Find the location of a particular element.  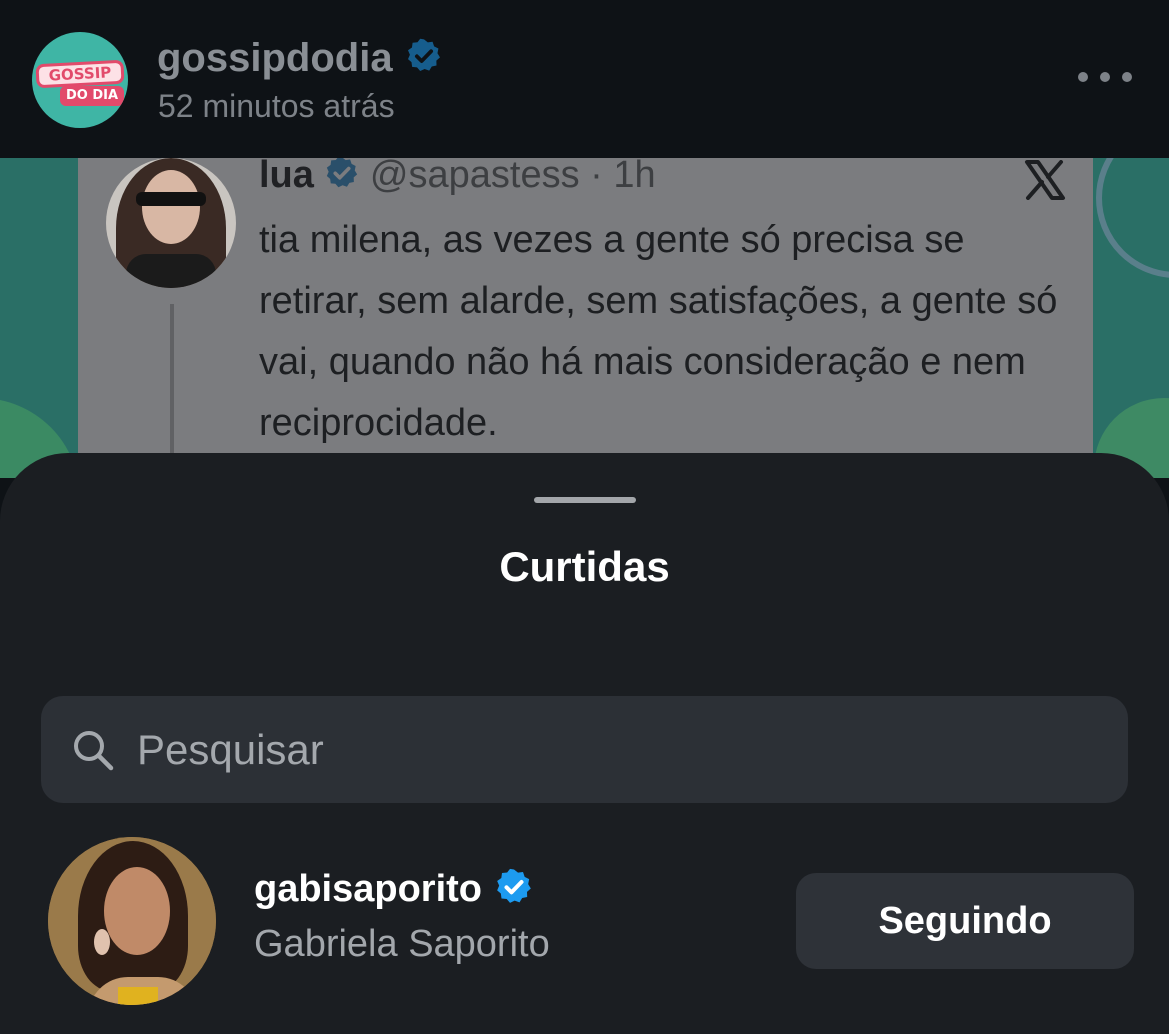

tweet-header: lua @sapastess · 1h is located at coordinates (457, 178).